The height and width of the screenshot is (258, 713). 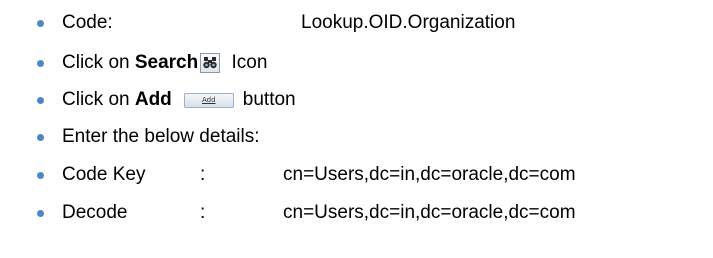 What do you see at coordinates (179, 100) in the screenshot?
I see `click-add-text: Click on Add Add button` at bounding box center [179, 100].